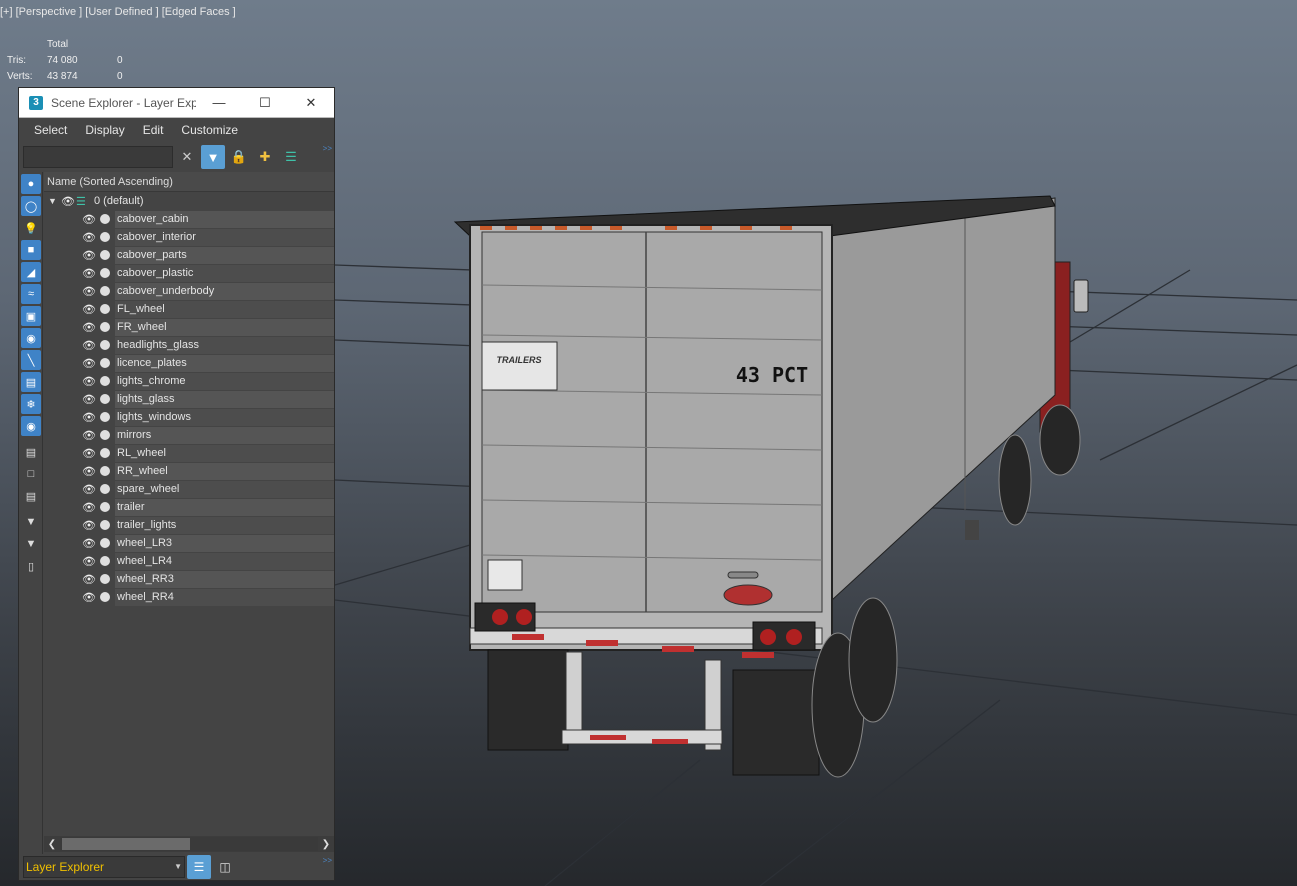  Describe the element at coordinates (189, 255) in the screenshot. I see `object-row: 👁 cabover_parts` at that location.